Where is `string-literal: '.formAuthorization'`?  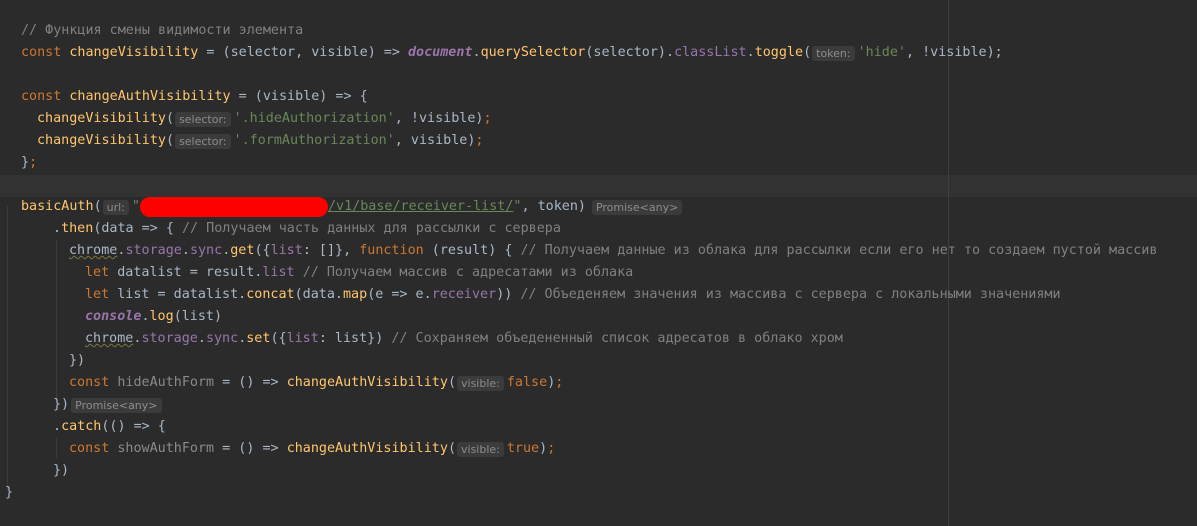
string-literal: '.formAuthorization' is located at coordinates (314, 140).